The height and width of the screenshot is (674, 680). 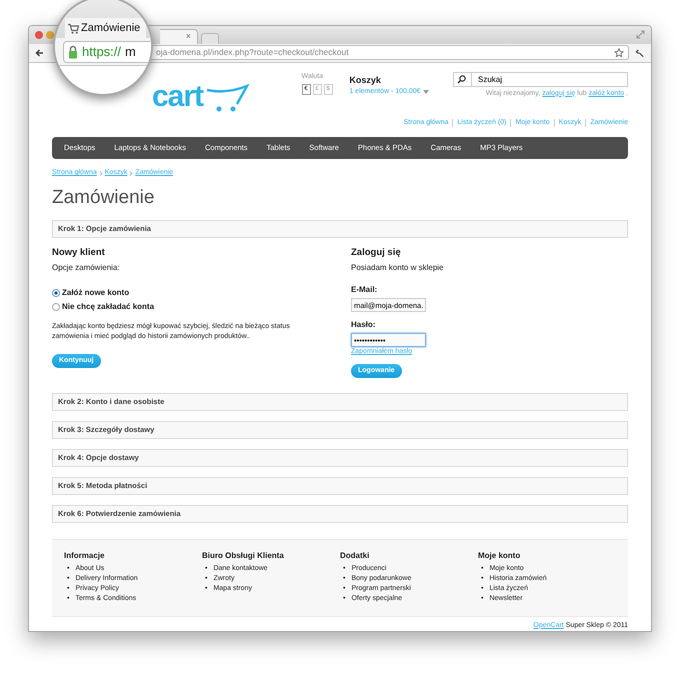 What do you see at coordinates (102, 51) in the screenshot?
I see `url-scheme: https://` at bounding box center [102, 51].